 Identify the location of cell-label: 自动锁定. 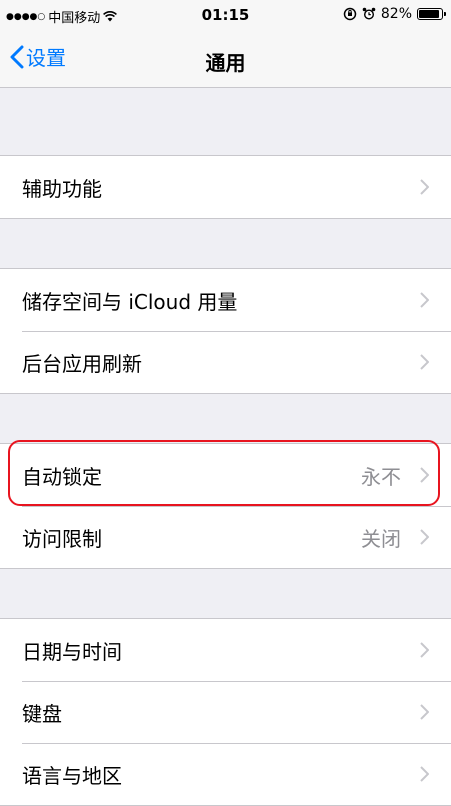
(62, 476).